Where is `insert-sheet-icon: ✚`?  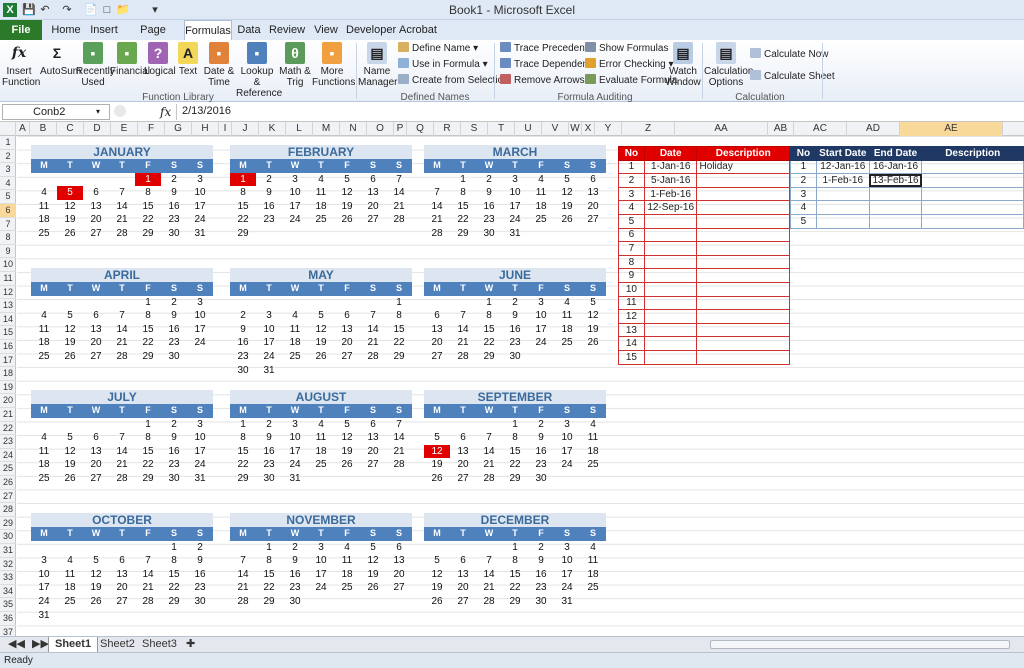
insert-sheet-icon: ✚ is located at coordinates (190, 644).